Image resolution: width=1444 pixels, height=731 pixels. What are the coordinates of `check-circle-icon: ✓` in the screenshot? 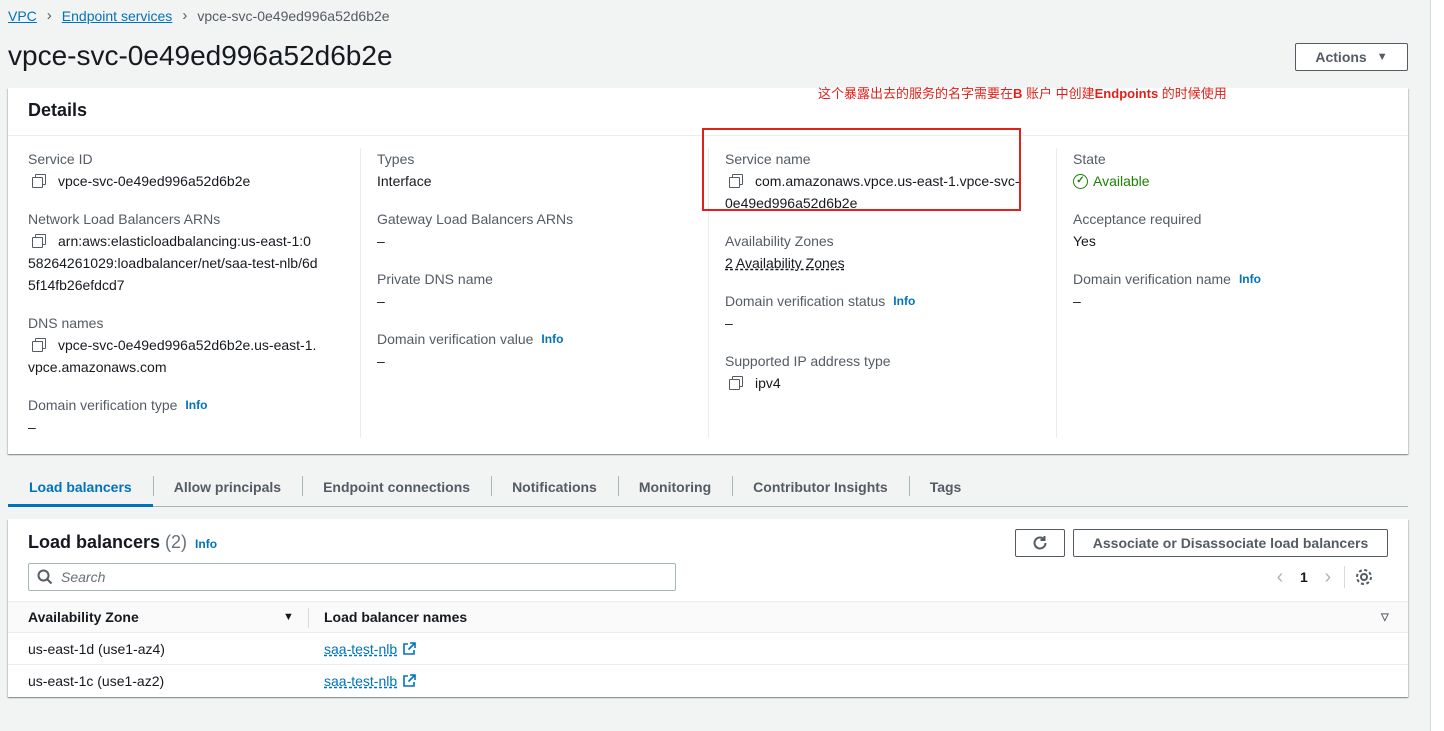 It's located at (1080, 181).